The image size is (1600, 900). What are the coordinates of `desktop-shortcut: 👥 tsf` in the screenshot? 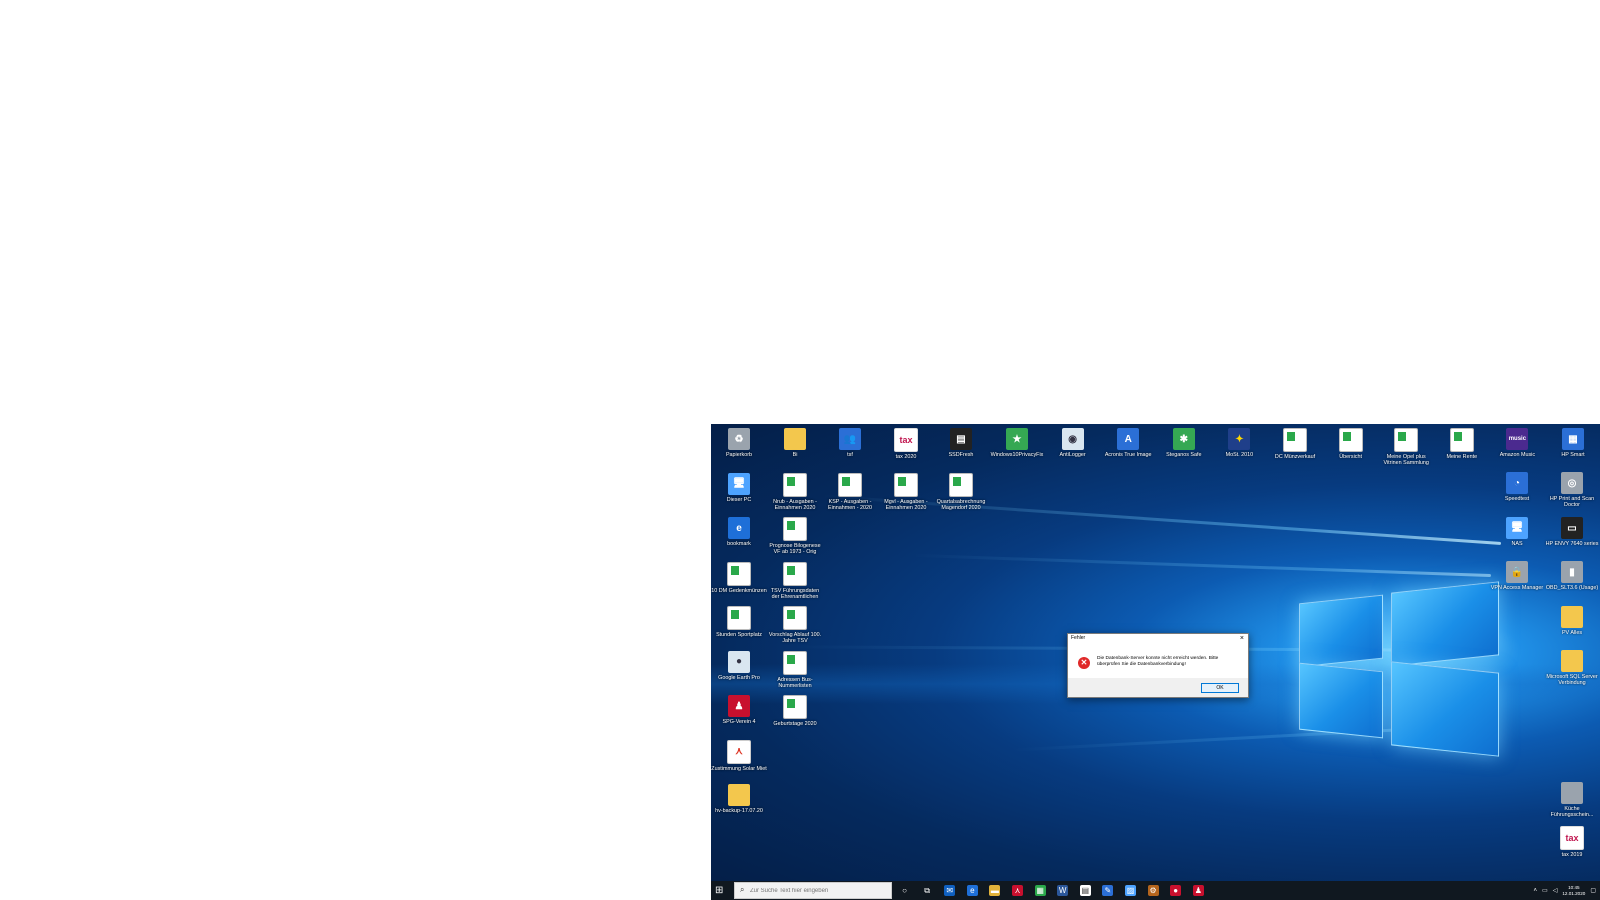 It's located at (850, 443).